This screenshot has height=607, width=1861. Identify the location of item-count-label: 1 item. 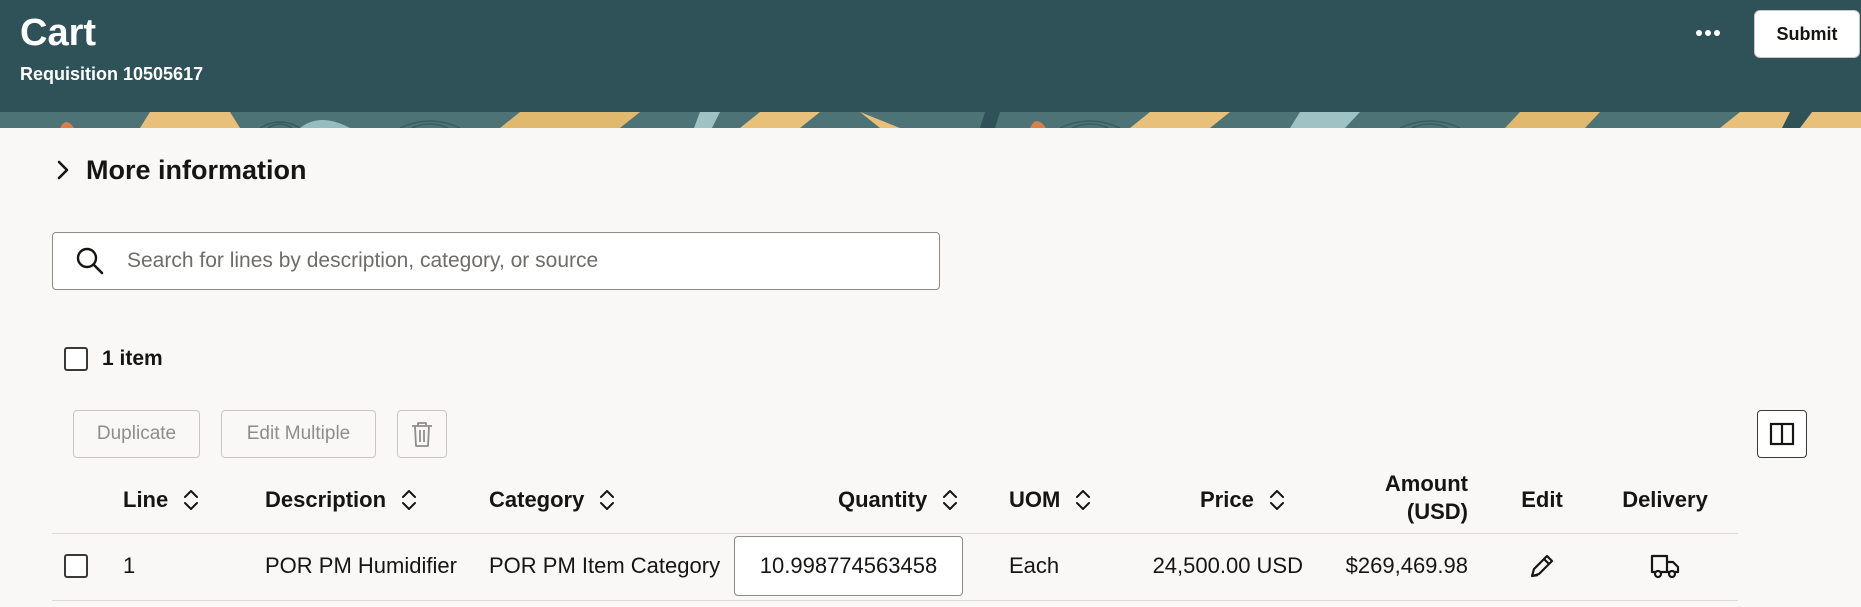
(132, 358).